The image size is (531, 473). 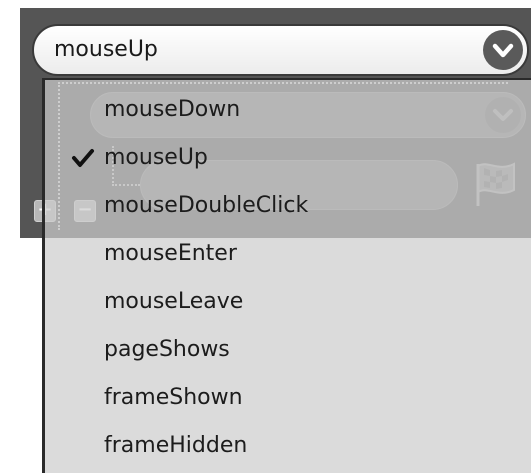 What do you see at coordinates (156, 157) in the screenshot?
I see `menu-item-label: mouseUp` at bounding box center [156, 157].